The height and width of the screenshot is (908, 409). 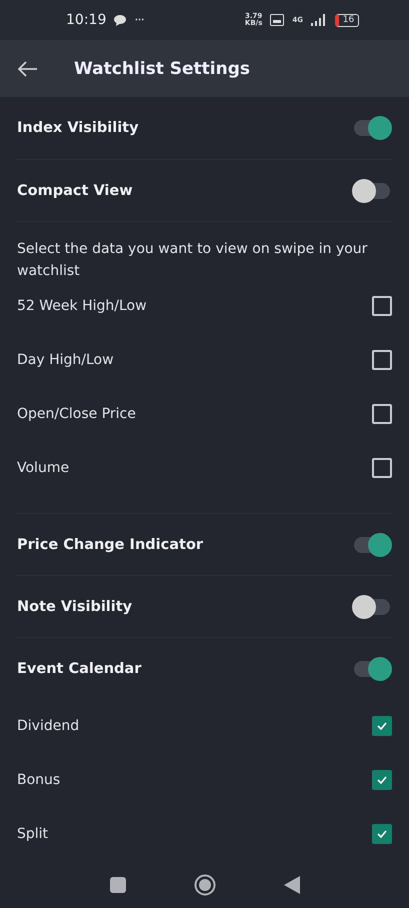 What do you see at coordinates (78, 128) in the screenshot?
I see `setting-label: Index Visibility` at bounding box center [78, 128].